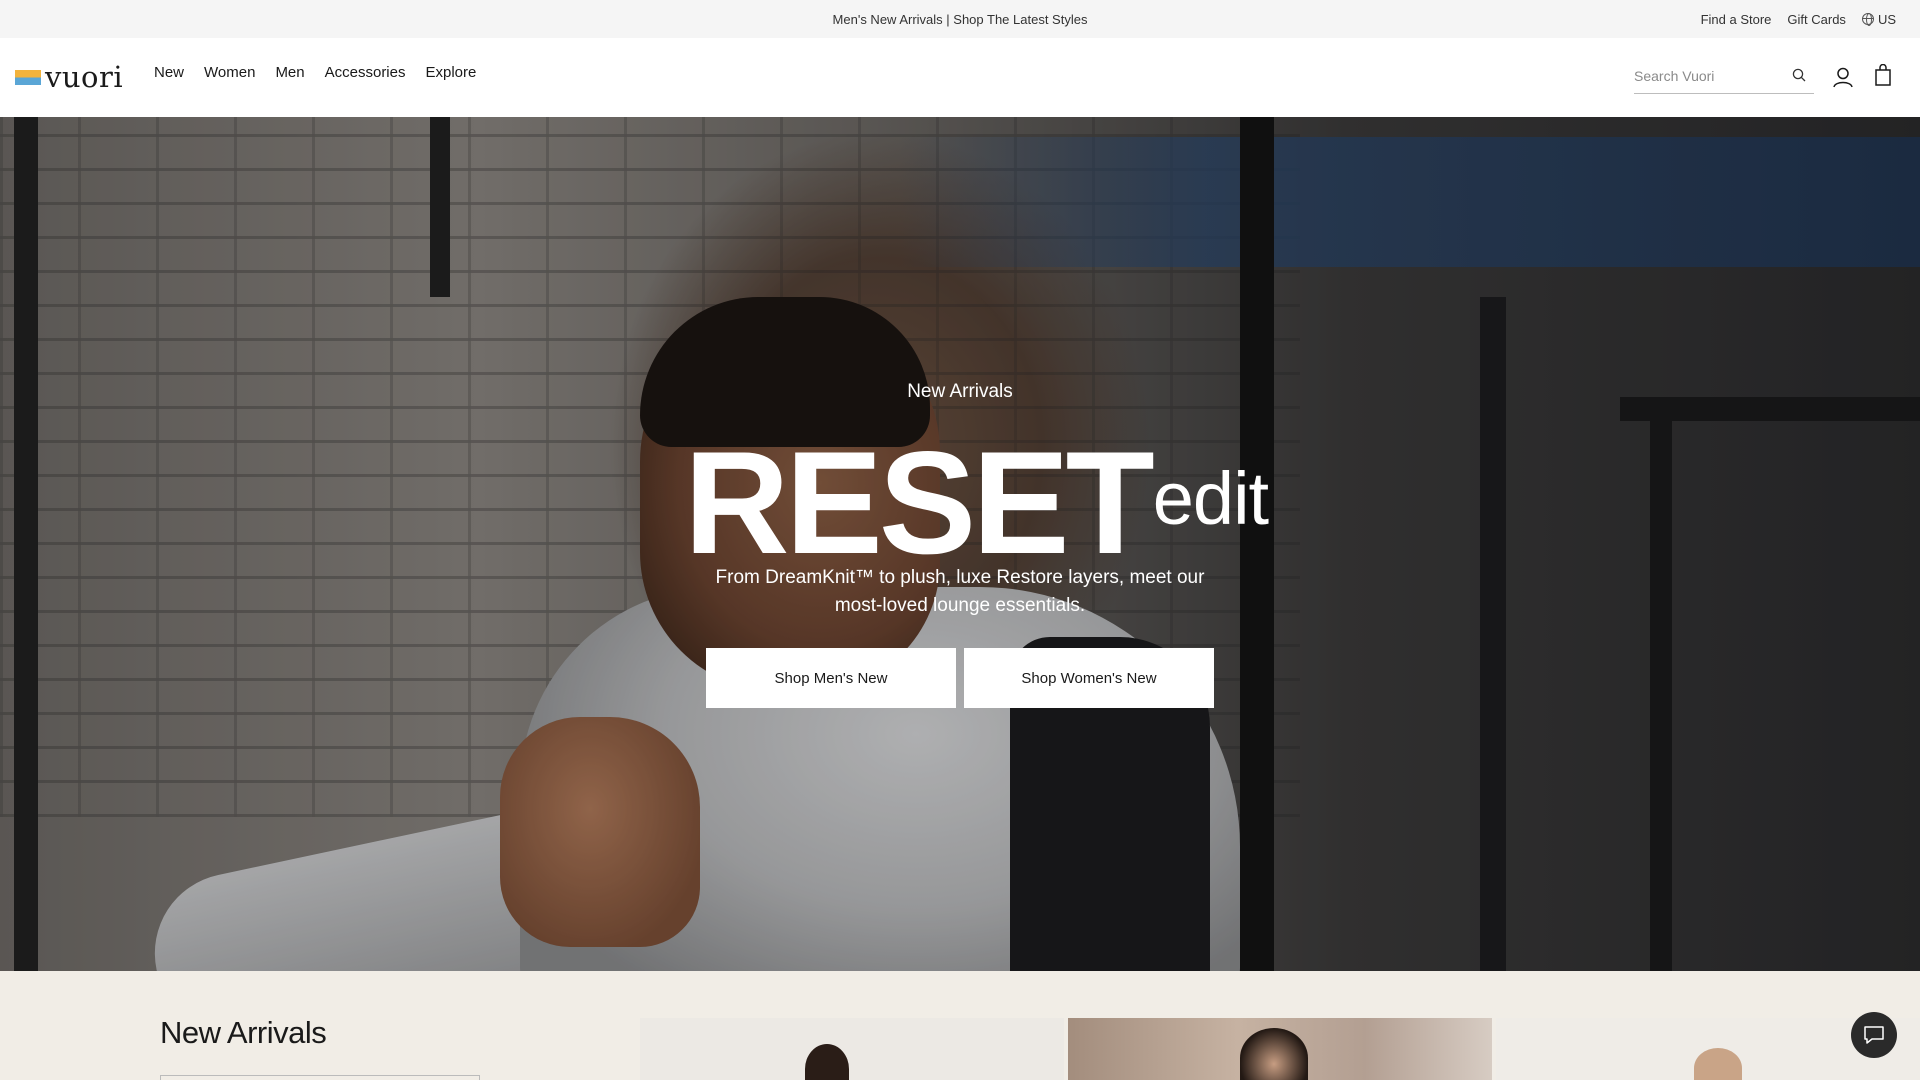  What do you see at coordinates (365, 72) in the screenshot?
I see `nav-item-accessories: Accessories` at bounding box center [365, 72].